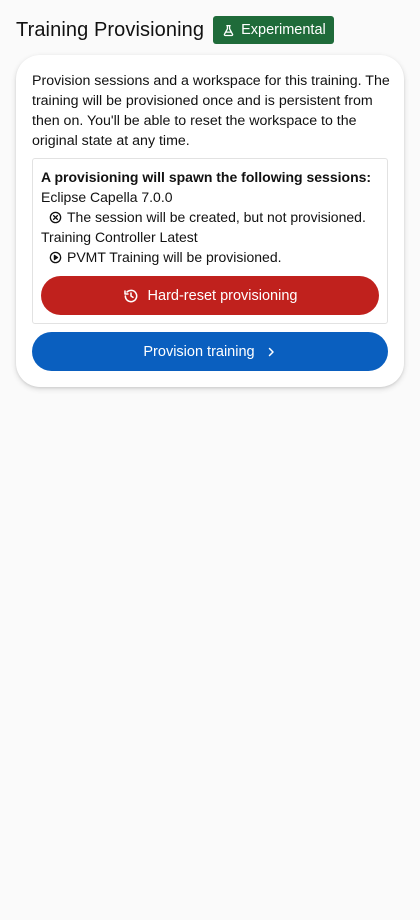 This screenshot has height=920, width=420. Describe the element at coordinates (199, 351) in the screenshot. I see `provision-training-label: Provision training` at that location.